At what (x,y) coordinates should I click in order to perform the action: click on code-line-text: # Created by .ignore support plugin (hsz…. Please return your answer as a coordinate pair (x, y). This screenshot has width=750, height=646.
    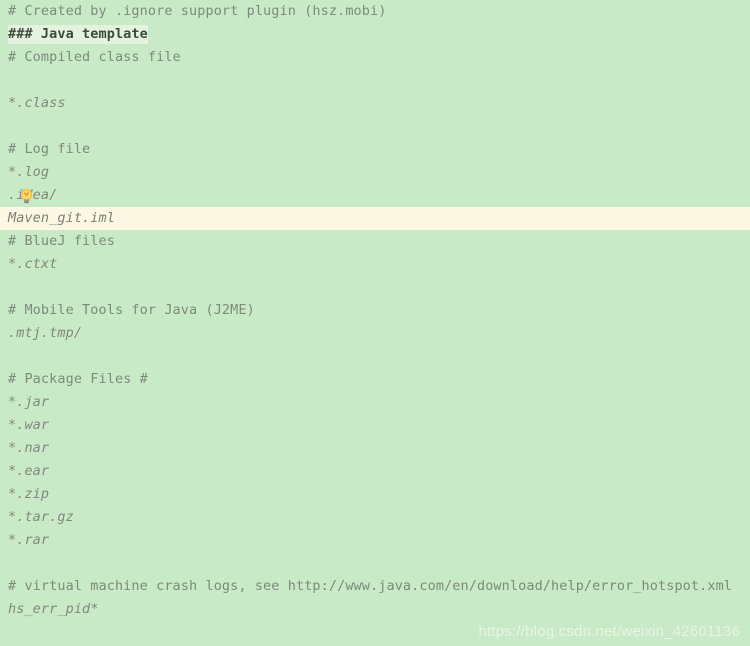
    Looking at the image, I should click on (197, 11).